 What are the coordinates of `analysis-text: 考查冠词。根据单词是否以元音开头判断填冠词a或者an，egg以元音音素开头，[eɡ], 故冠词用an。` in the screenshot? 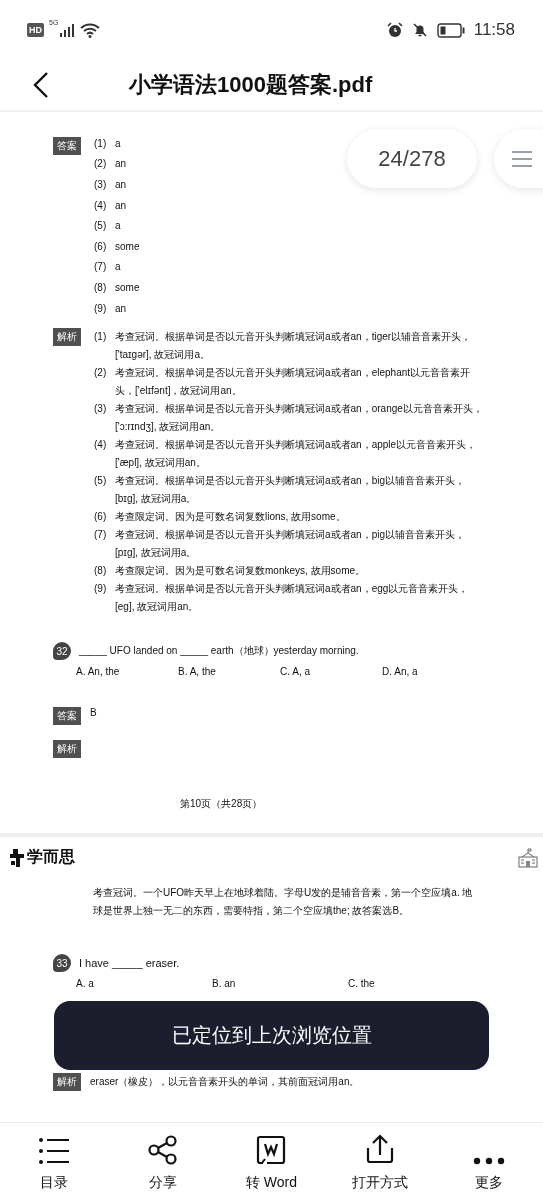 It's located at (292, 598).